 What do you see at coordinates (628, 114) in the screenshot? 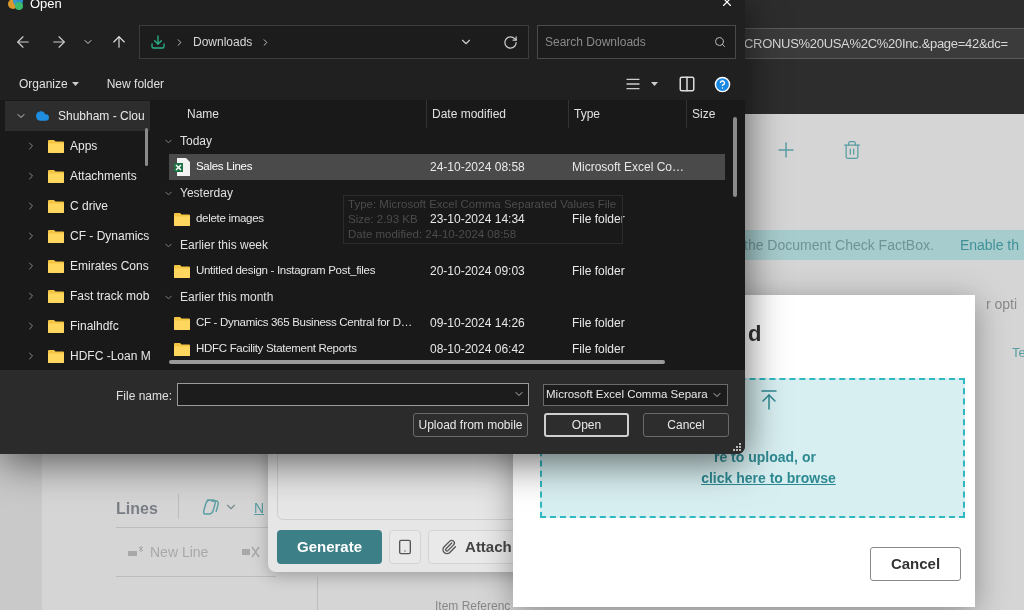
I see `column-header: Type` at bounding box center [628, 114].